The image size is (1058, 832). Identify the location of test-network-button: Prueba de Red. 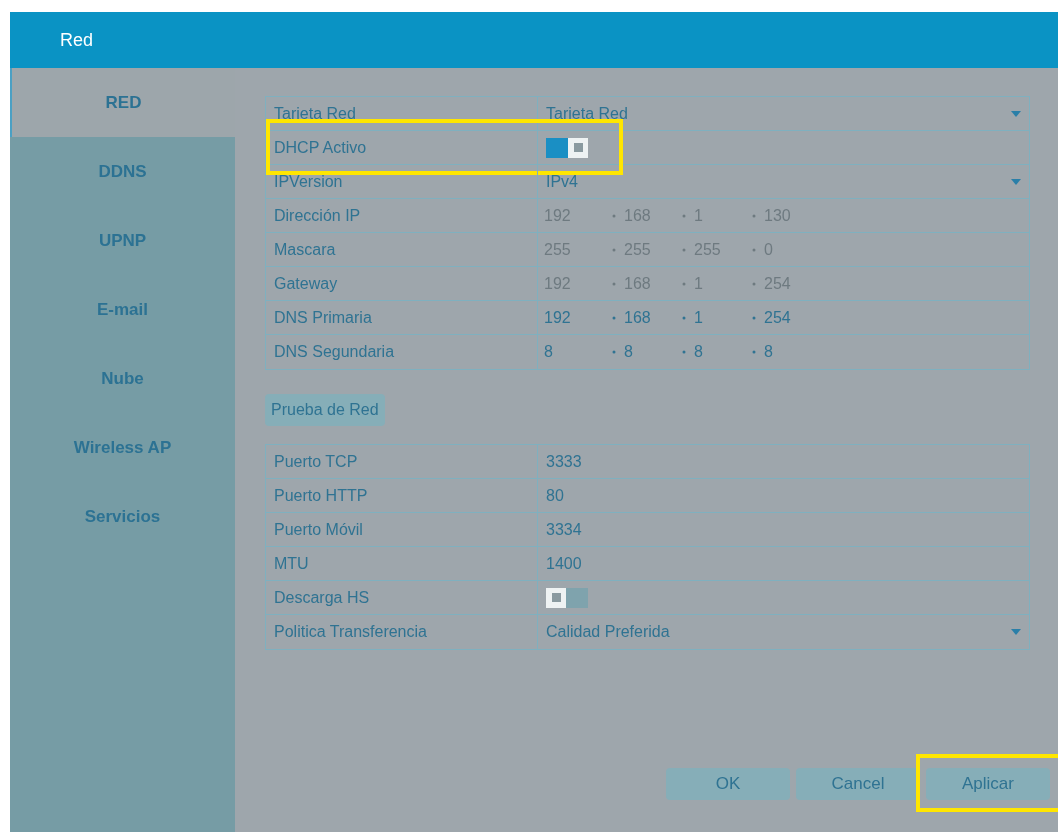
(325, 410).